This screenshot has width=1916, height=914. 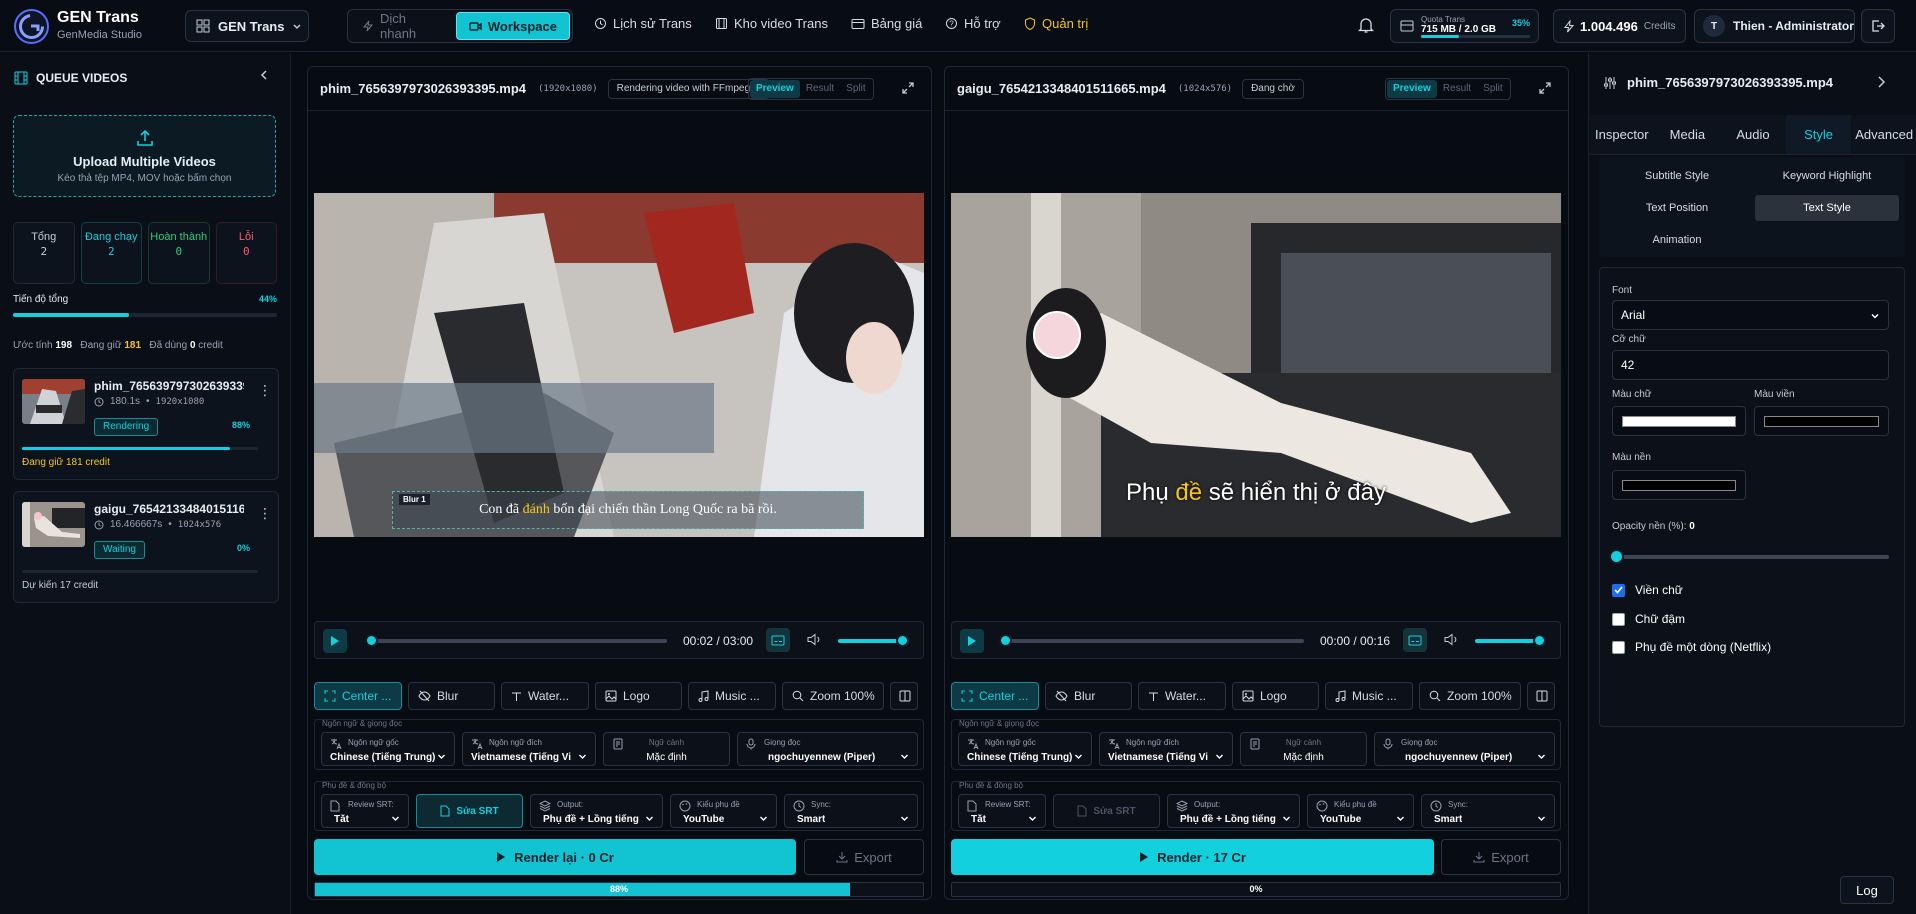 What do you see at coordinates (1774, 26) in the screenshot?
I see `user-menu: T Thien - Administrator` at bounding box center [1774, 26].